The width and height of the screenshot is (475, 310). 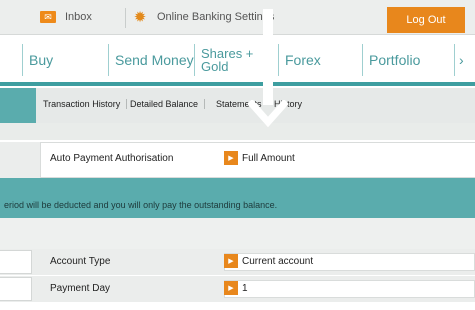 I want to click on auto-payment-label: Auto Payment Authorisation, so click(x=112, y=158).